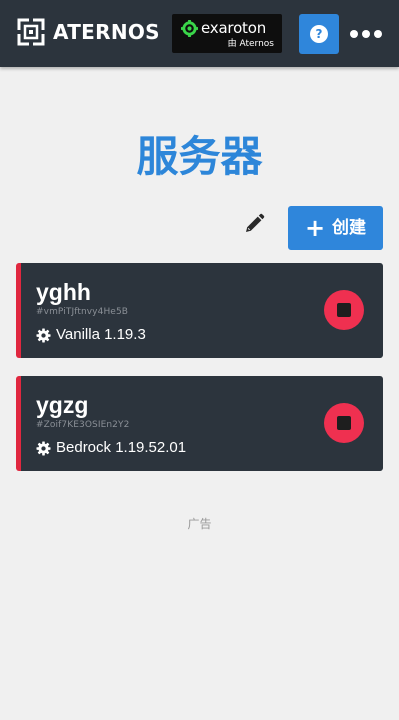 The width and height of the screenshot is (399, 720). Describe the element at coordinates (82, 312) in the screenshot. I see `server-id: #vmPiTJftnvy4He5B` at that location.